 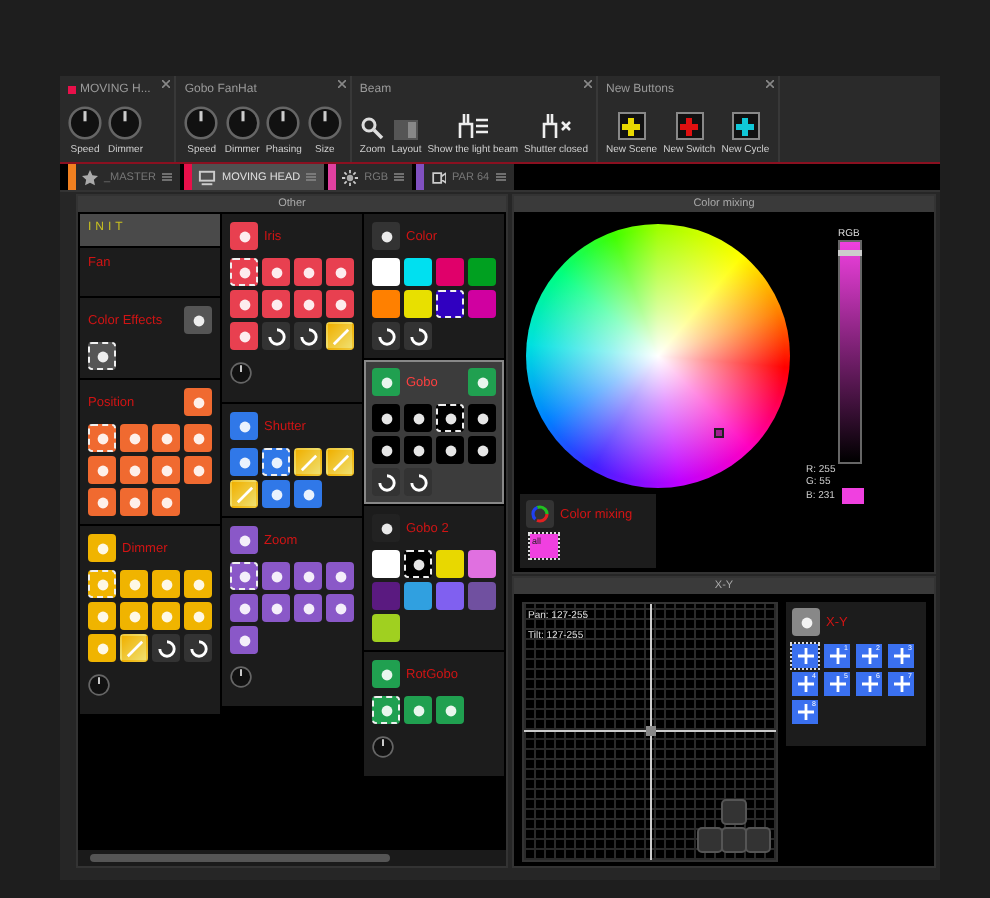 I want to click on slider-thumb, so click(x=850, y=253).